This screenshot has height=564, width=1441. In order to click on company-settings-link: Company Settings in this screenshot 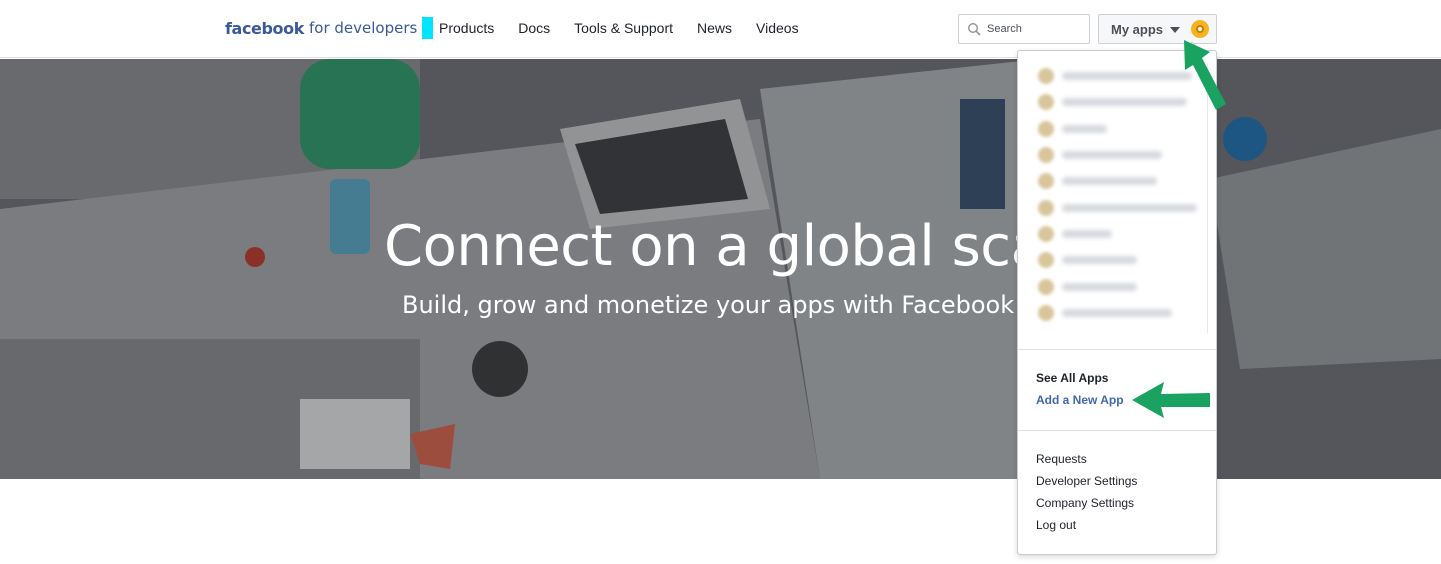, I will do `click(1085, 503)`.